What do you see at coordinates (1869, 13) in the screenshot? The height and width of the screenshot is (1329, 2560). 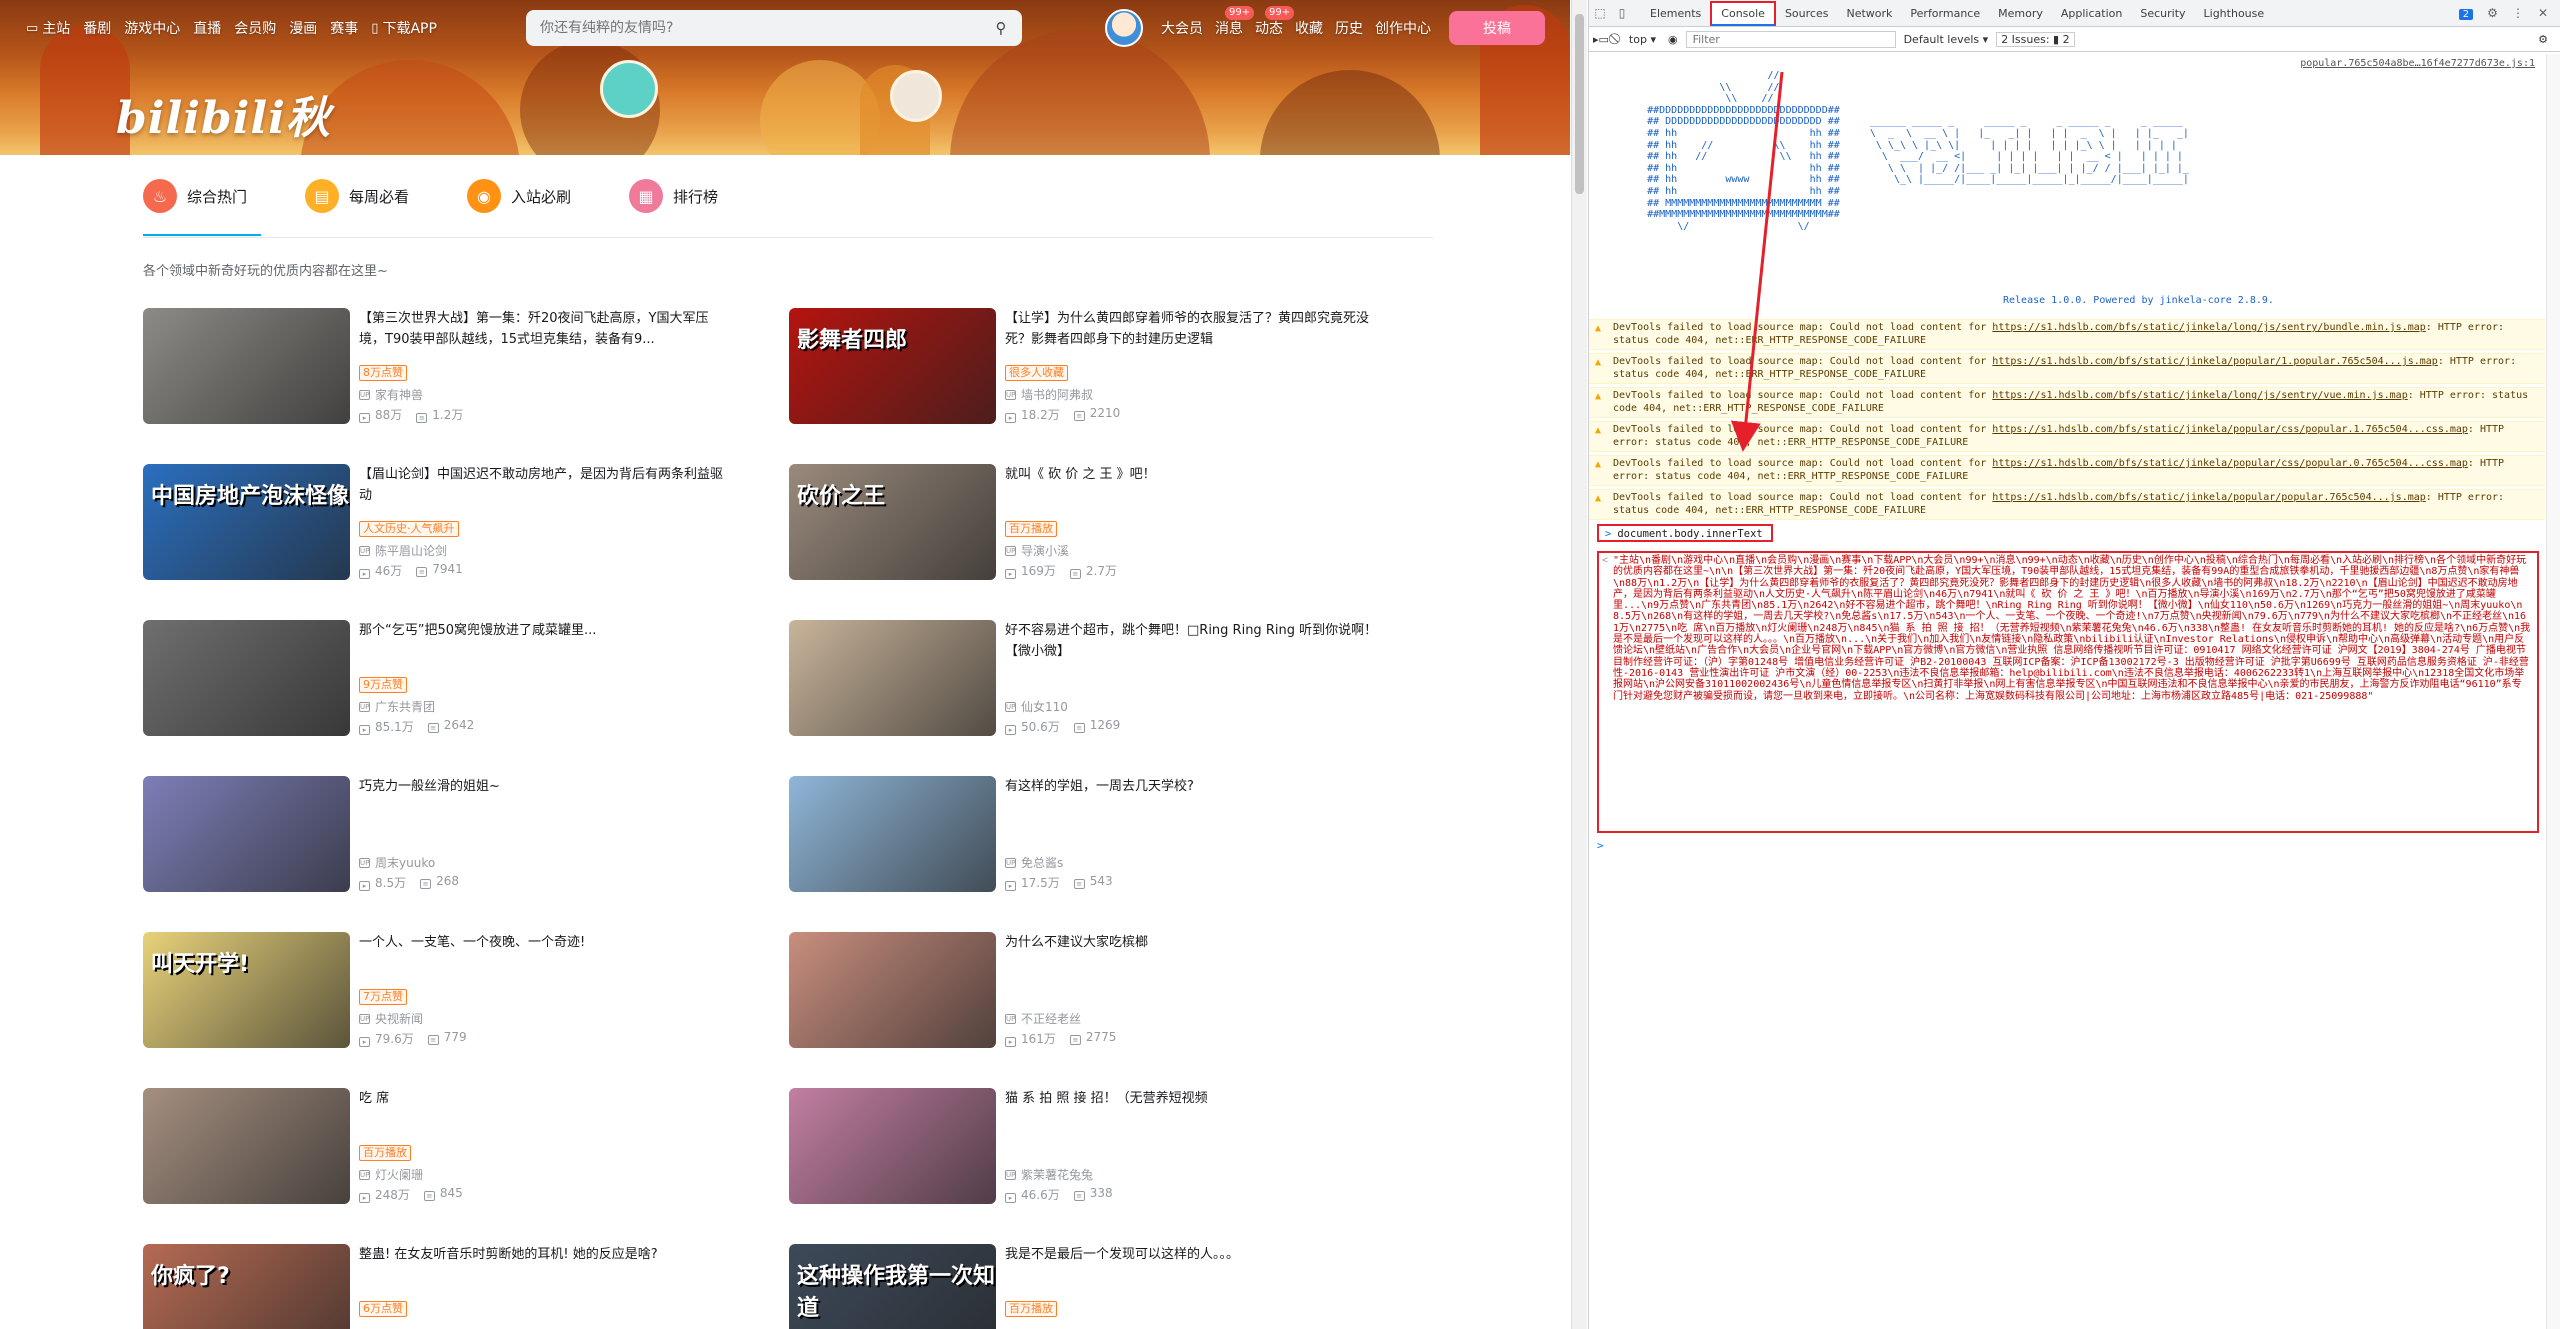 I see `devtools-tab-network: Network` at bounding box center [1869, 13].